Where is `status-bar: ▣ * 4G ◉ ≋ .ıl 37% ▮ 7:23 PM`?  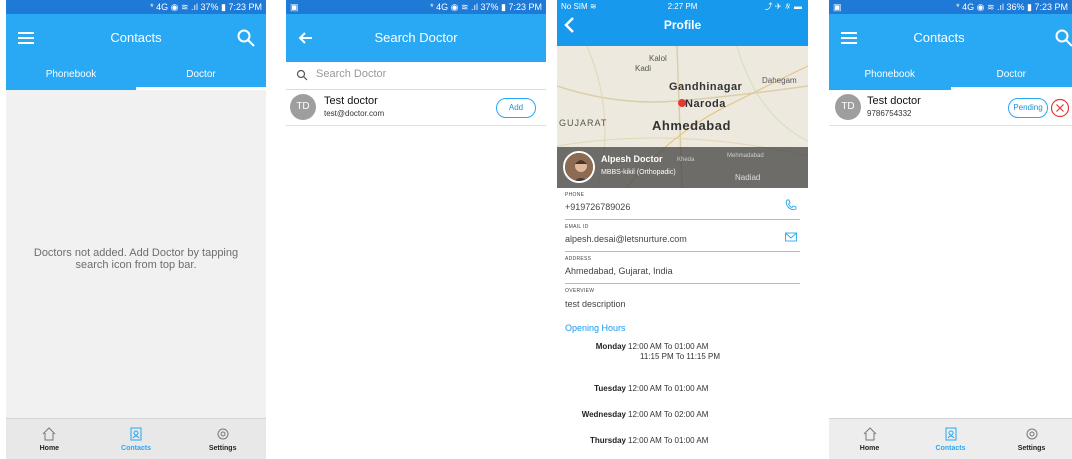
status-bar: ▣ * 4G ◉ ≋ .ıl 37% ▮ 7:23 PM is located at coordinates (416, 7).